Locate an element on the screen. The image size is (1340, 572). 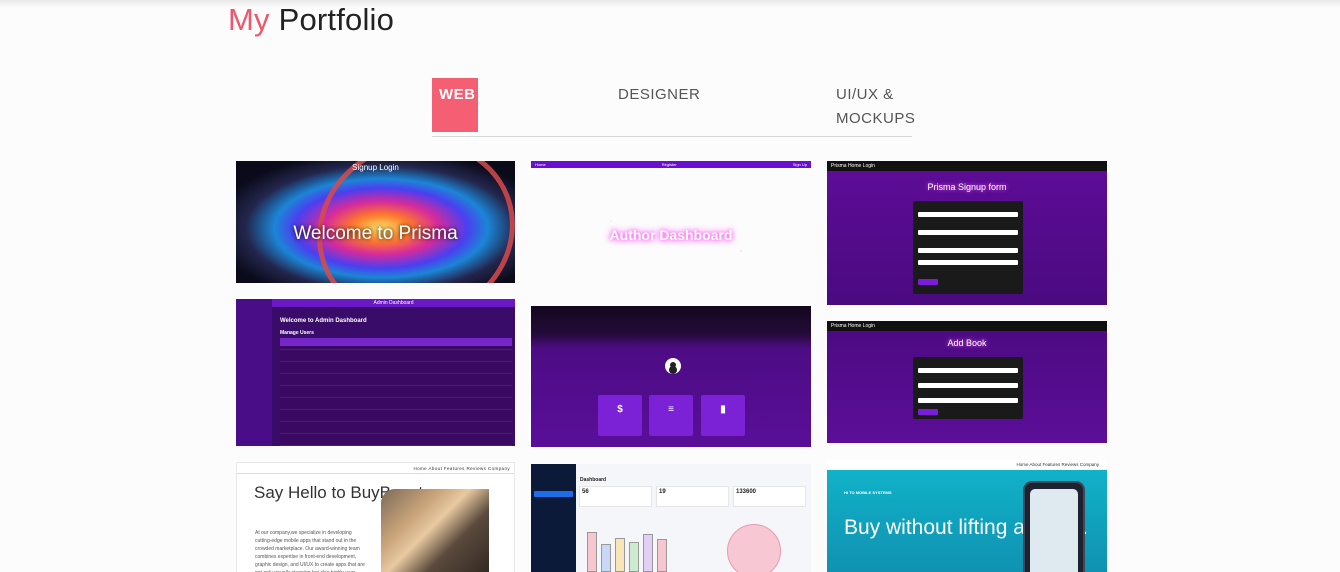
admin-users-table is located at coordinates (396, 392).